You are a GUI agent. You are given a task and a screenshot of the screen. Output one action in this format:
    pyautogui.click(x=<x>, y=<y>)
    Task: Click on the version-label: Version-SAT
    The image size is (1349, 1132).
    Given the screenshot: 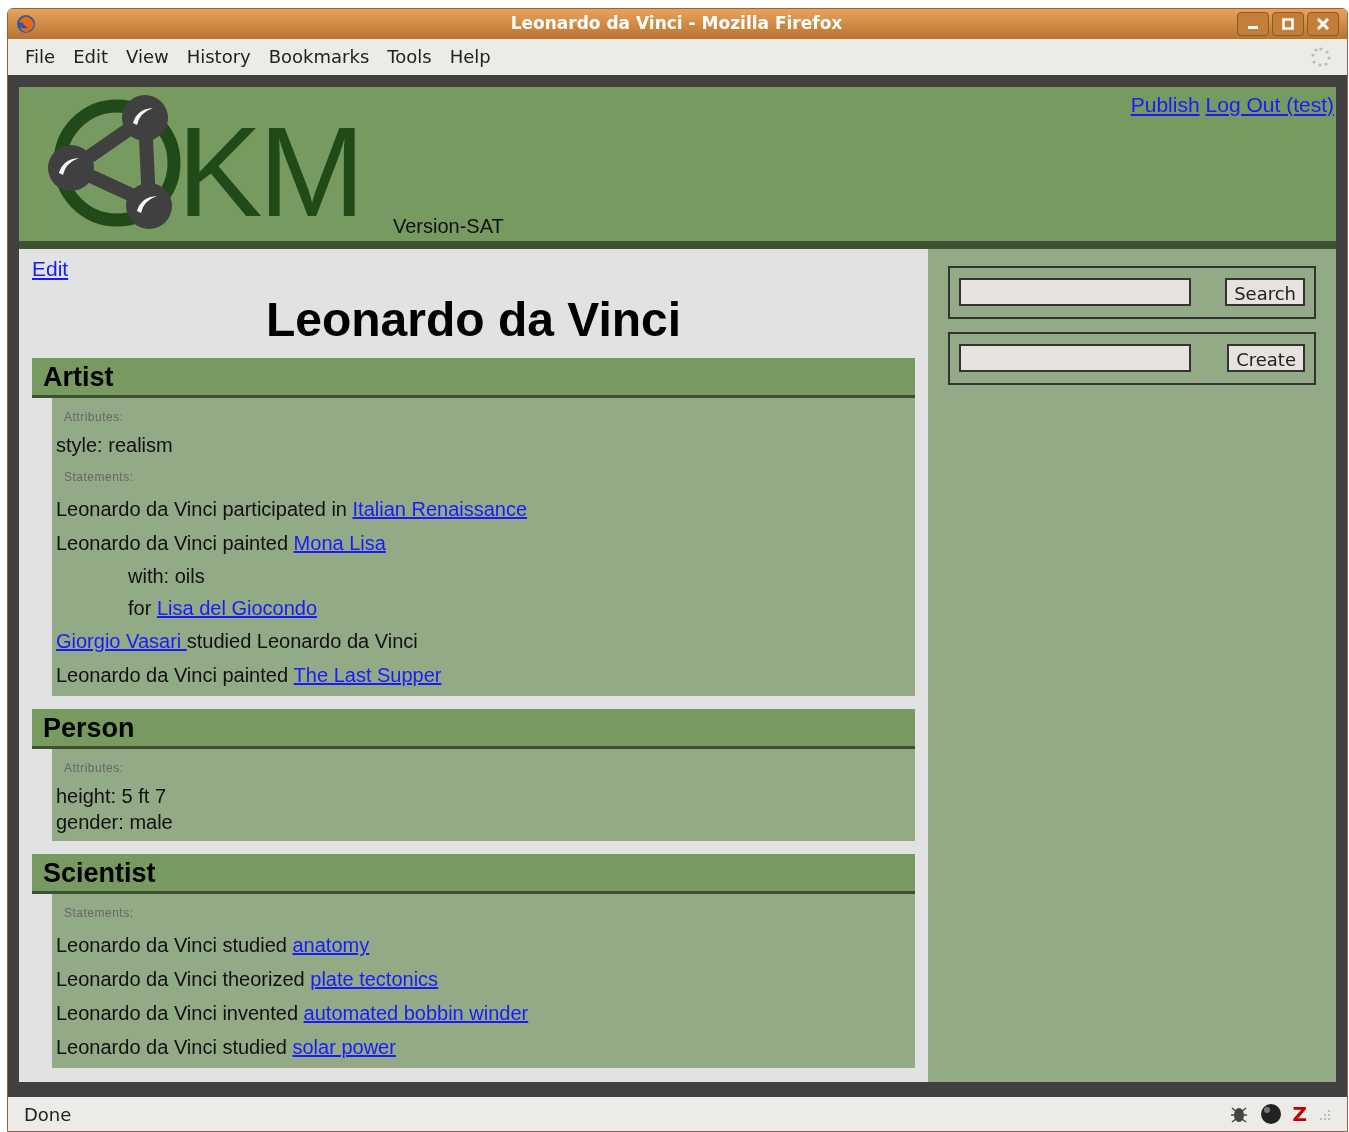 What is the action you would take?
    pyautogui.click(x=448, y=226)
    